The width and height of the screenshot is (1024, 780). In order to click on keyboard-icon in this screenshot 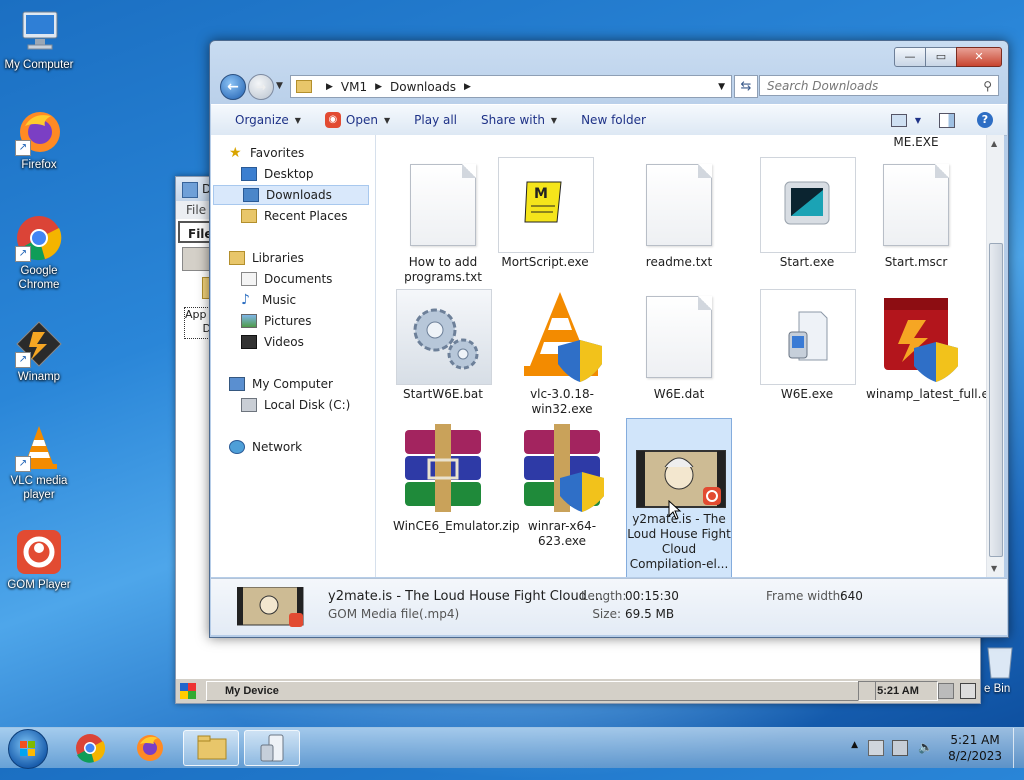, I will do `click(946, 691)`.